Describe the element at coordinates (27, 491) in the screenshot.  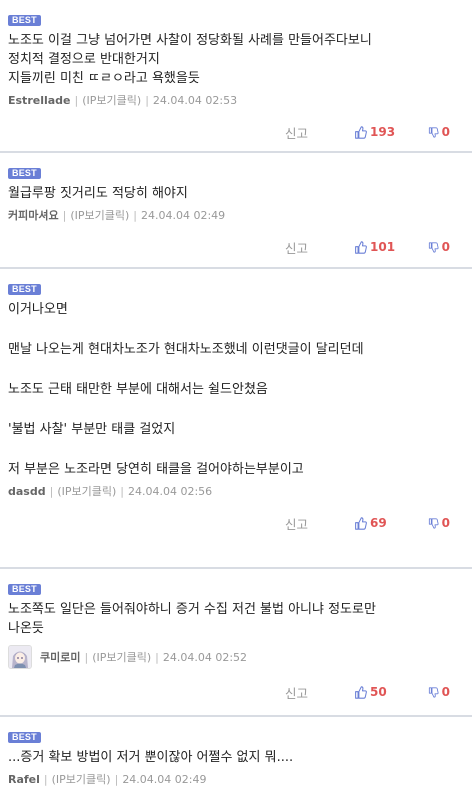
I see `author-nickname: dasdd` at that location.